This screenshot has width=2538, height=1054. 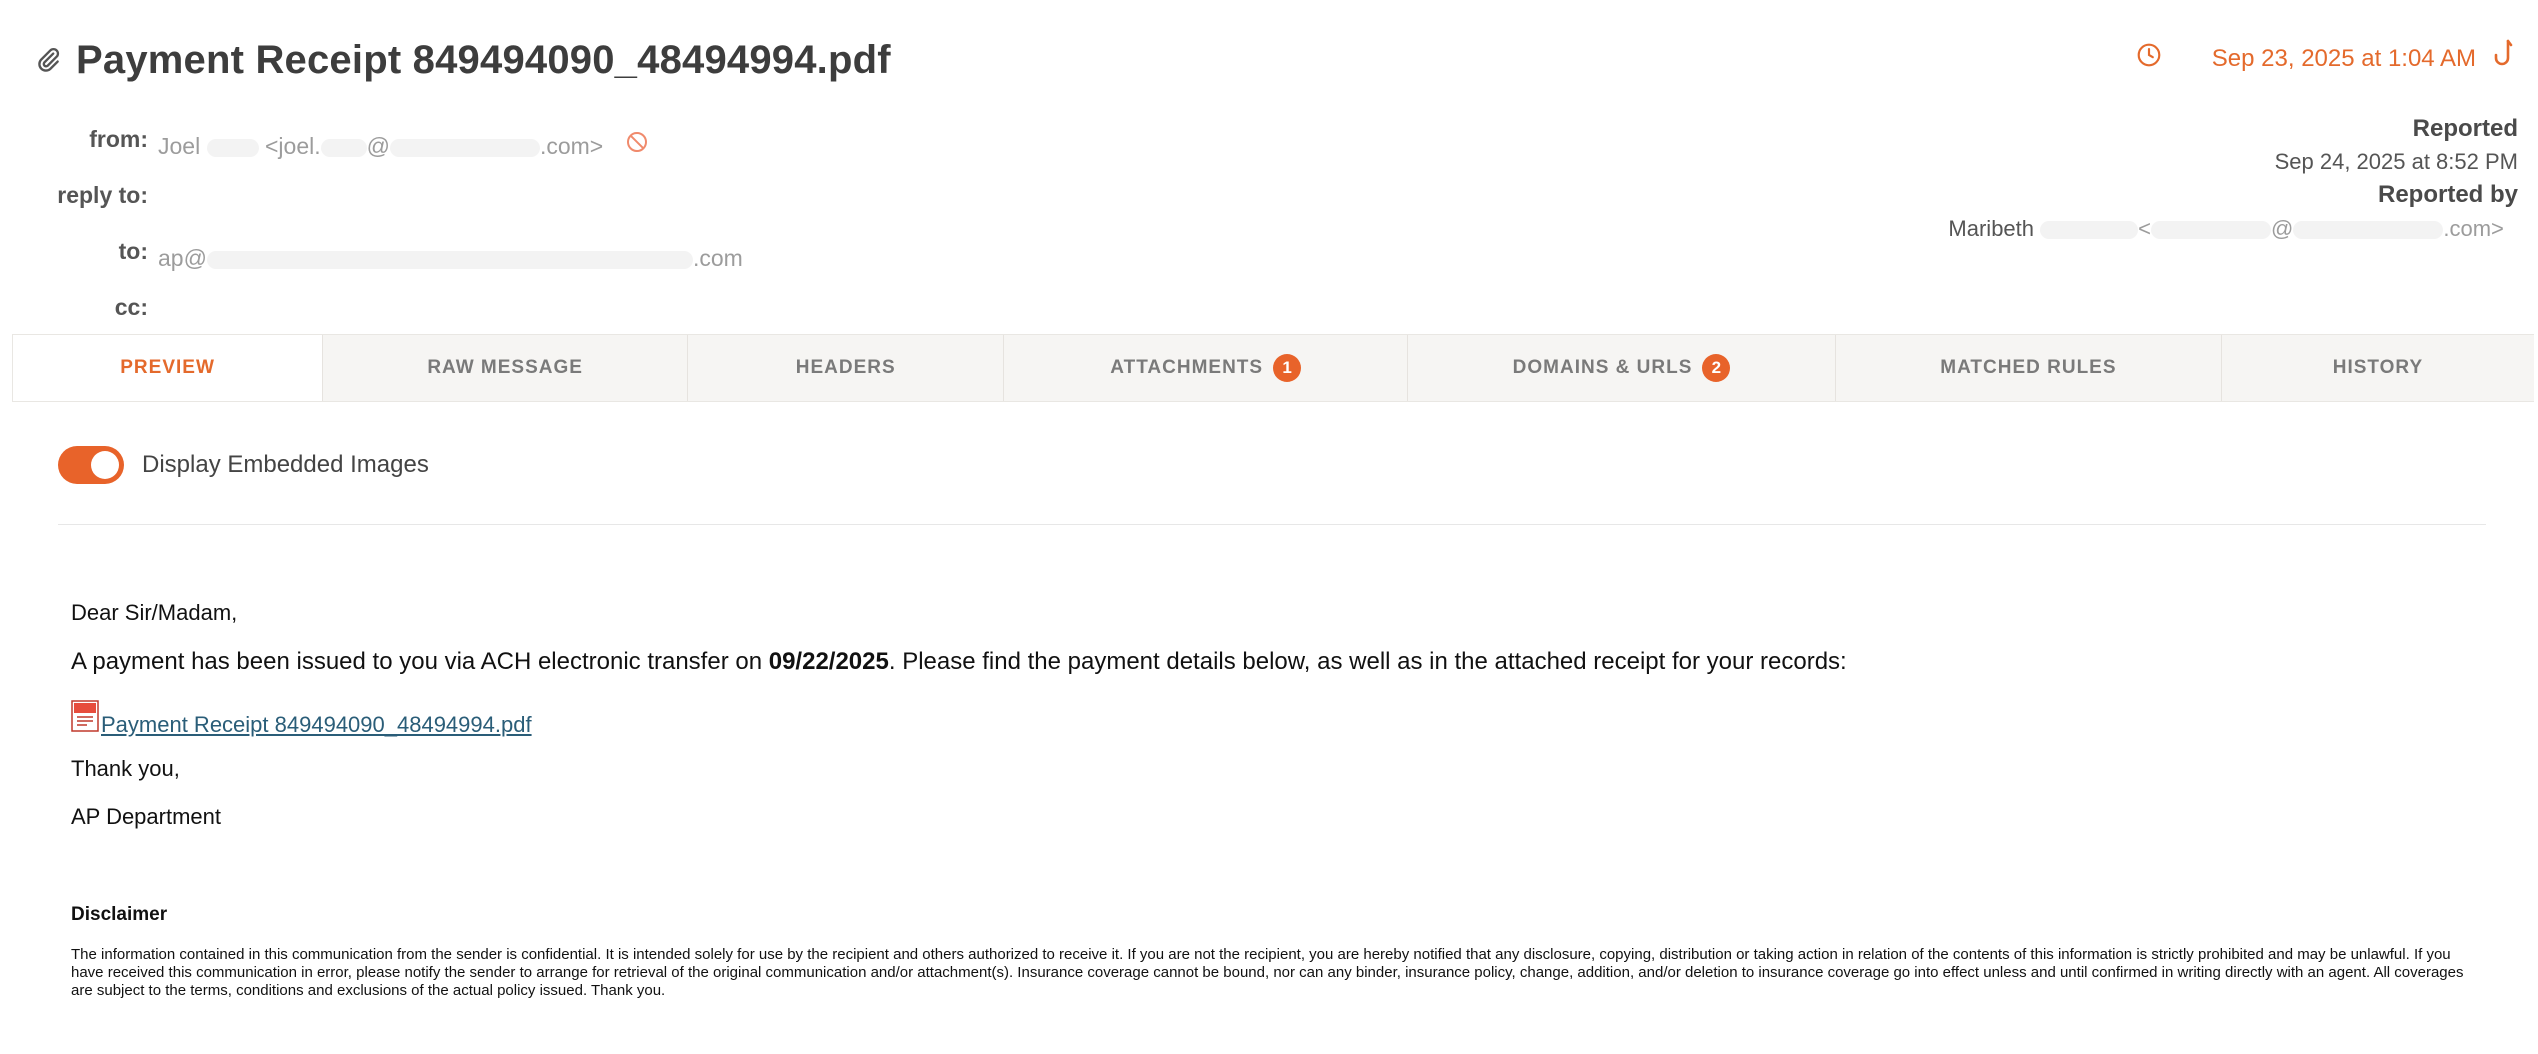 I want to click on tab-headers: HEADERS, so click(x=846, y=368).